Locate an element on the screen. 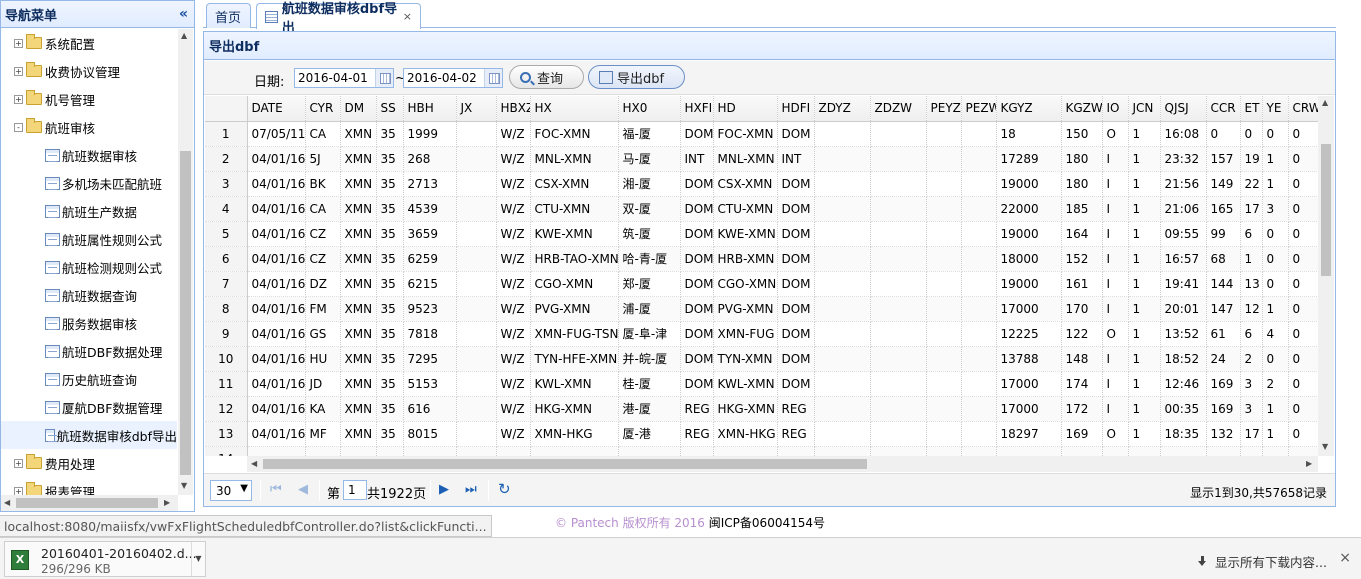 This screenshot has height=579, width=1361. grid-vertical-scrollbar: ▲ ▼ is located at coordinates (1326, 276).